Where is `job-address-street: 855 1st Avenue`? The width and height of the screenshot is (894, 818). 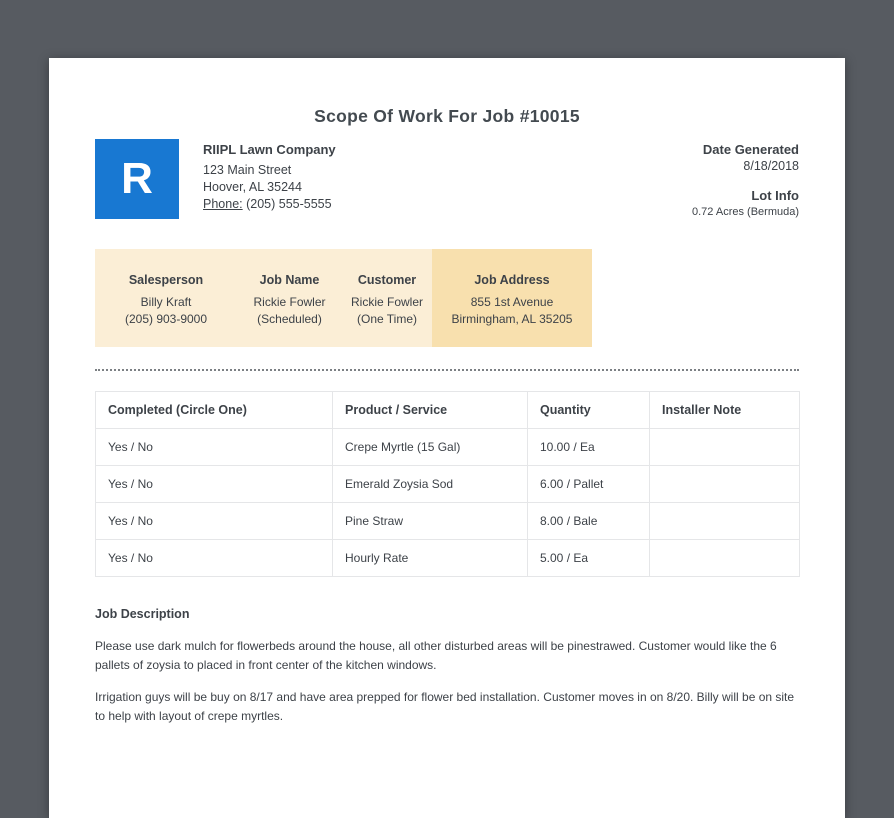 job-address-street: 855 1st Avenue is located at coordinates (512, 302).